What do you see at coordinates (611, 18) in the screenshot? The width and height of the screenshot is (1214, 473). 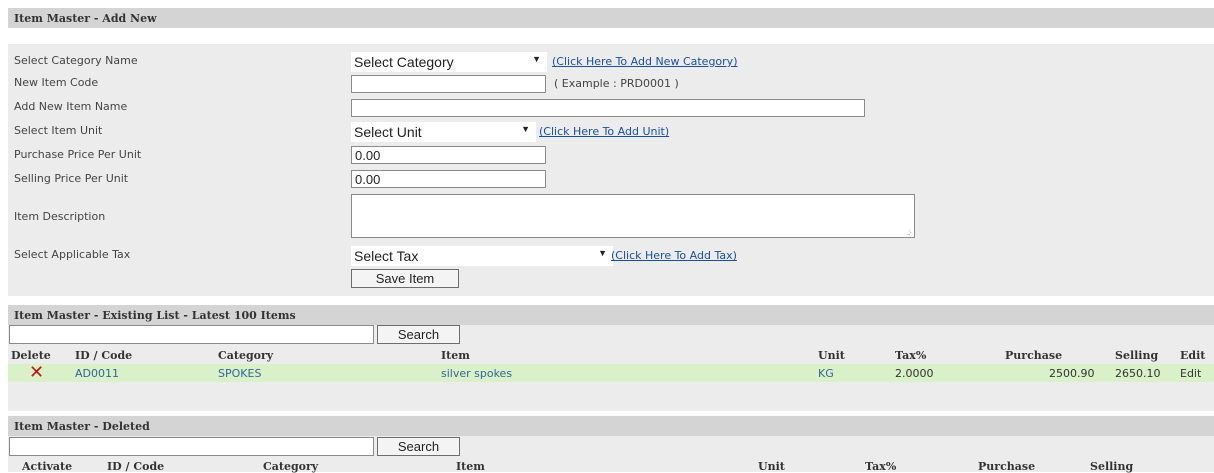 I see `add-section-header: Item Master - Add New` at bounding box center [611, 18].